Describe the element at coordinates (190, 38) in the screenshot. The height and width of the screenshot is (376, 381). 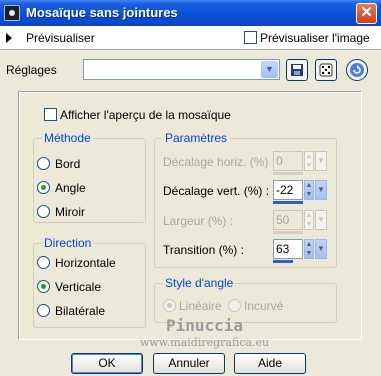
I see `preview-row: Prévisualiser Prévisualiser l'image` at that location.